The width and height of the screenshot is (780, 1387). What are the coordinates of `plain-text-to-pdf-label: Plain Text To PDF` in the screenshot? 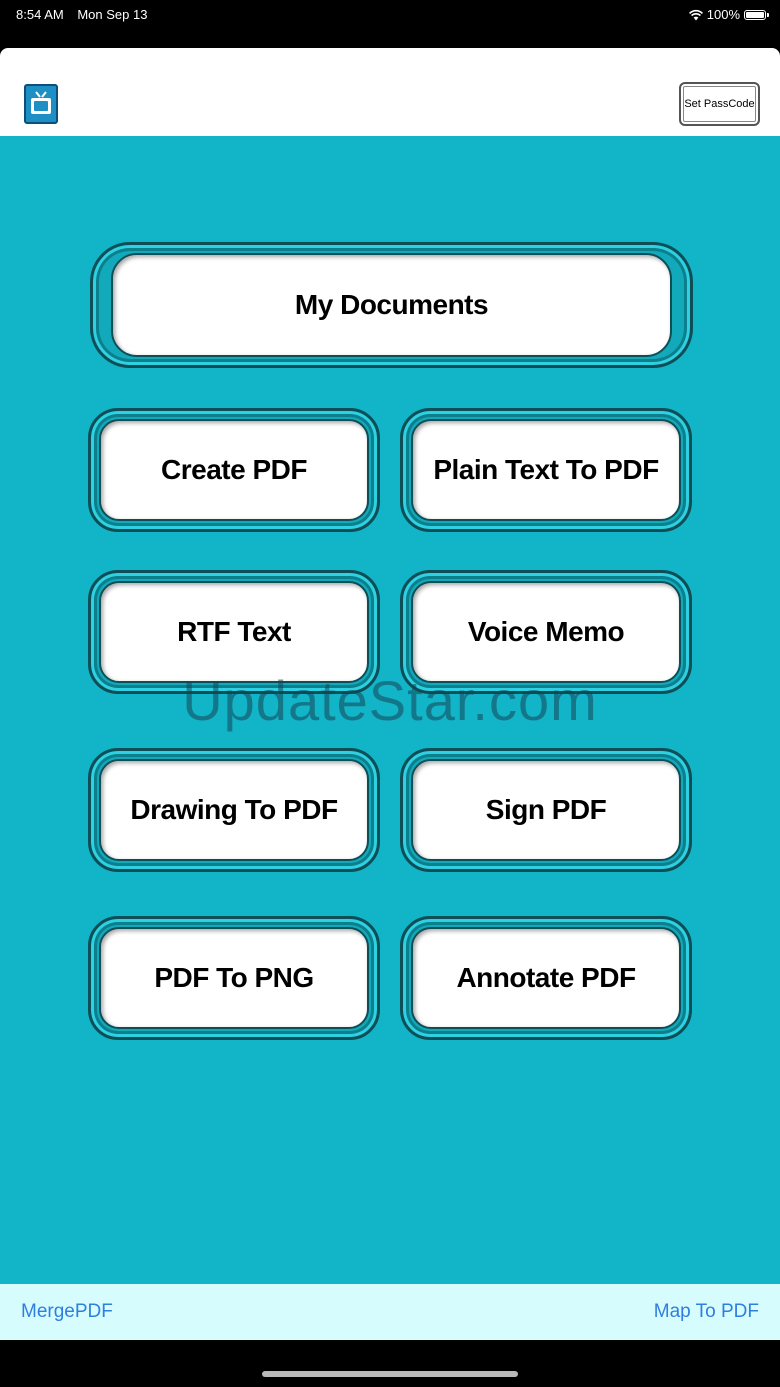 It's located at (546, 470).